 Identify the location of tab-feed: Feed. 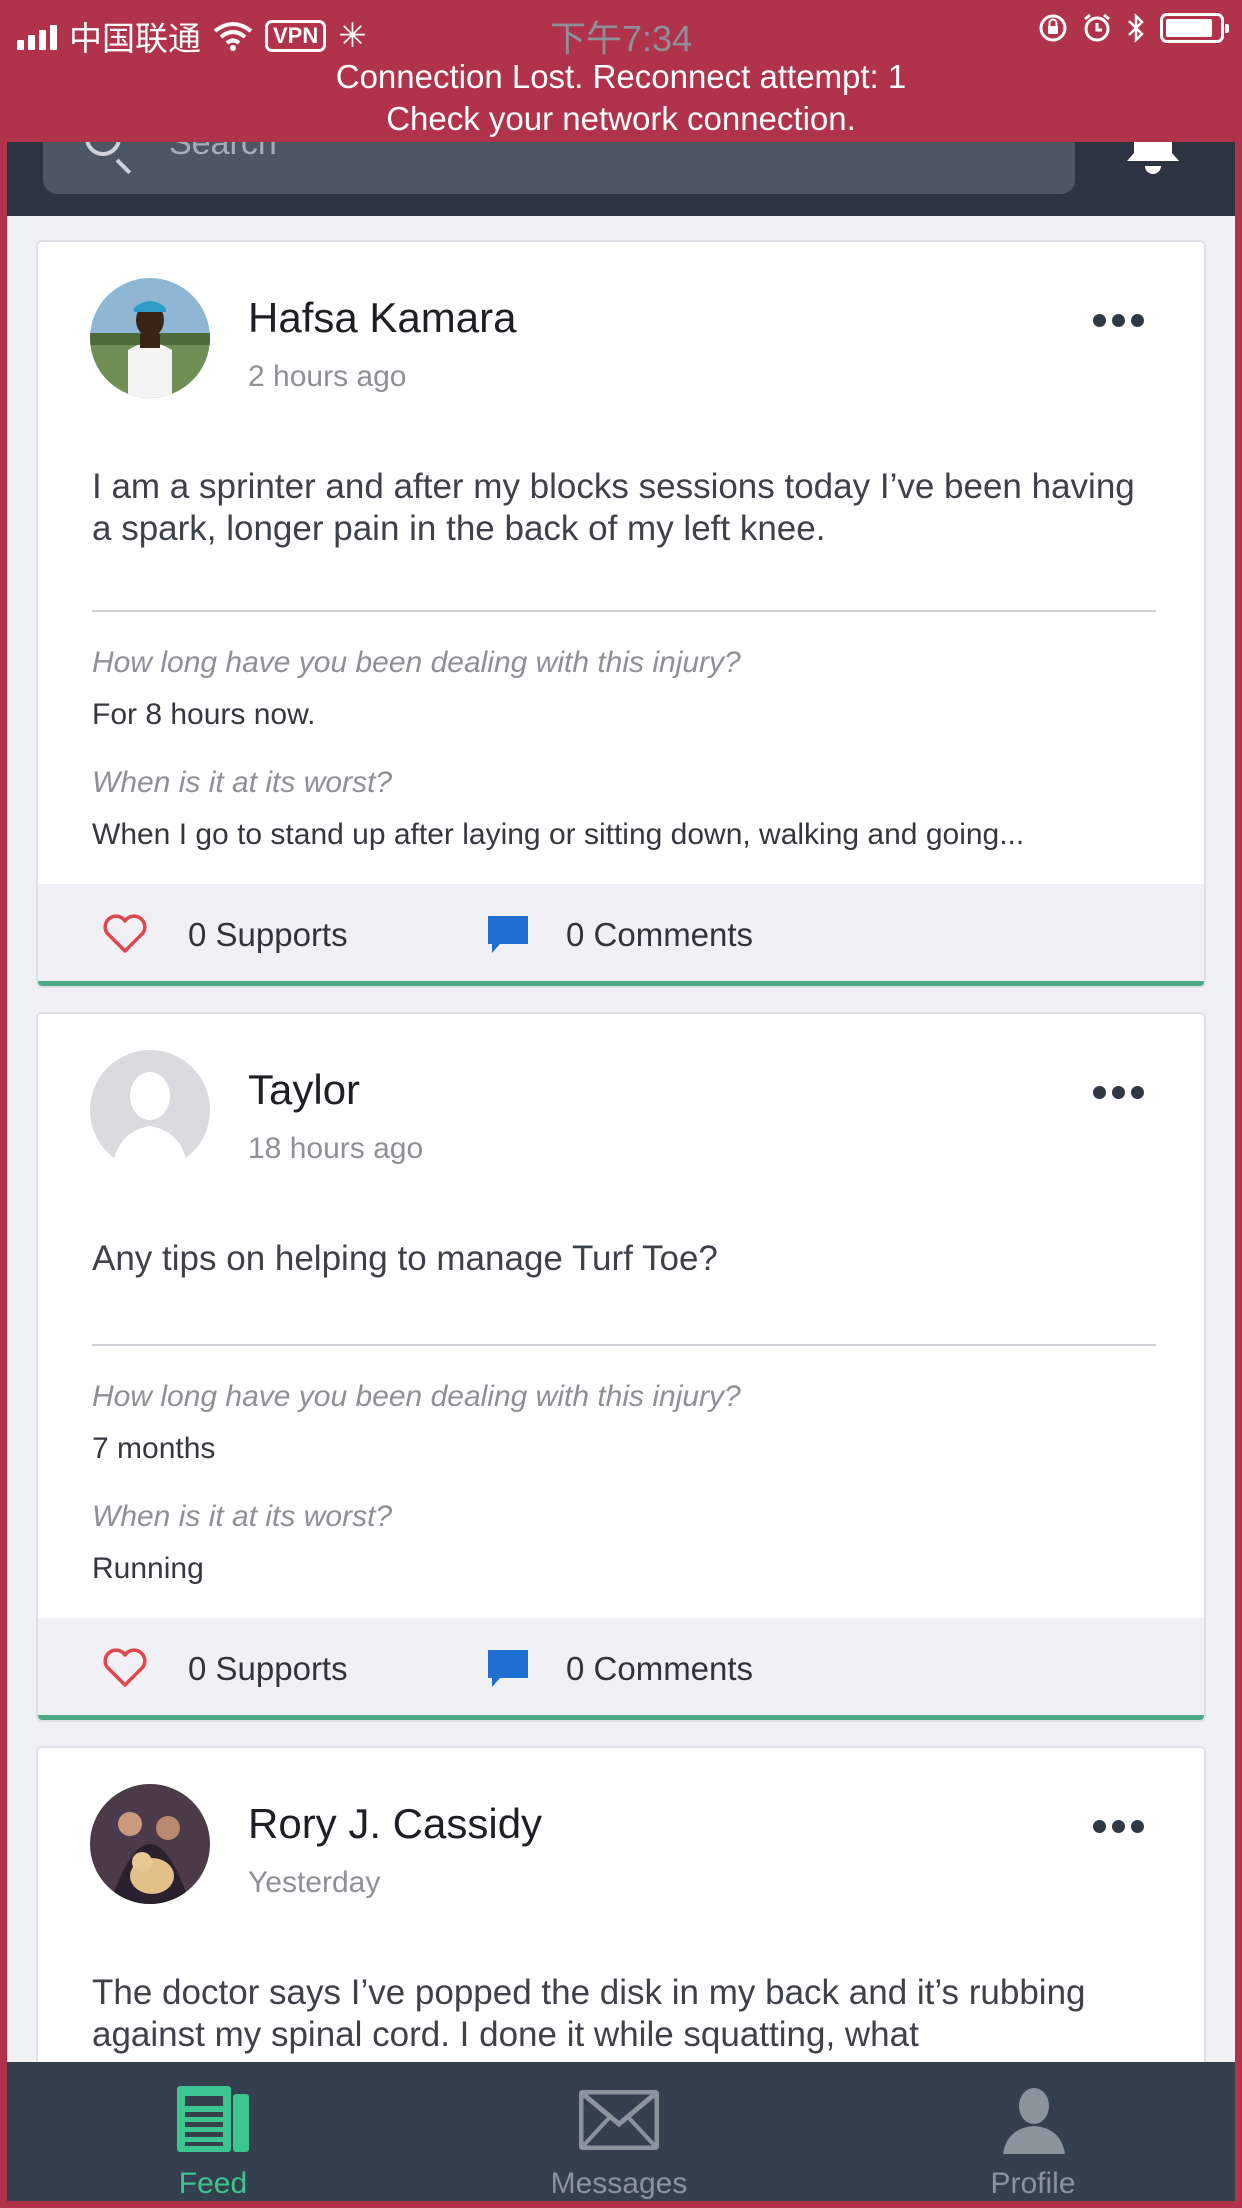
(213, 2131).